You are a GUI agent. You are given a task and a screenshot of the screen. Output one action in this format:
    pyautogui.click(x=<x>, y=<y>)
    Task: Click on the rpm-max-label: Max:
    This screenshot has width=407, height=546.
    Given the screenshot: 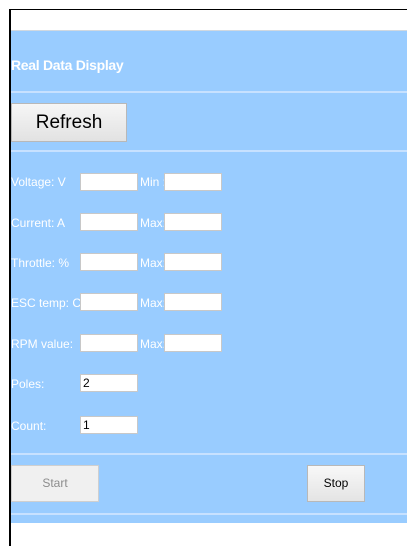 What is the action you would take?
    pyautogui.click(x=153, y=344)
    